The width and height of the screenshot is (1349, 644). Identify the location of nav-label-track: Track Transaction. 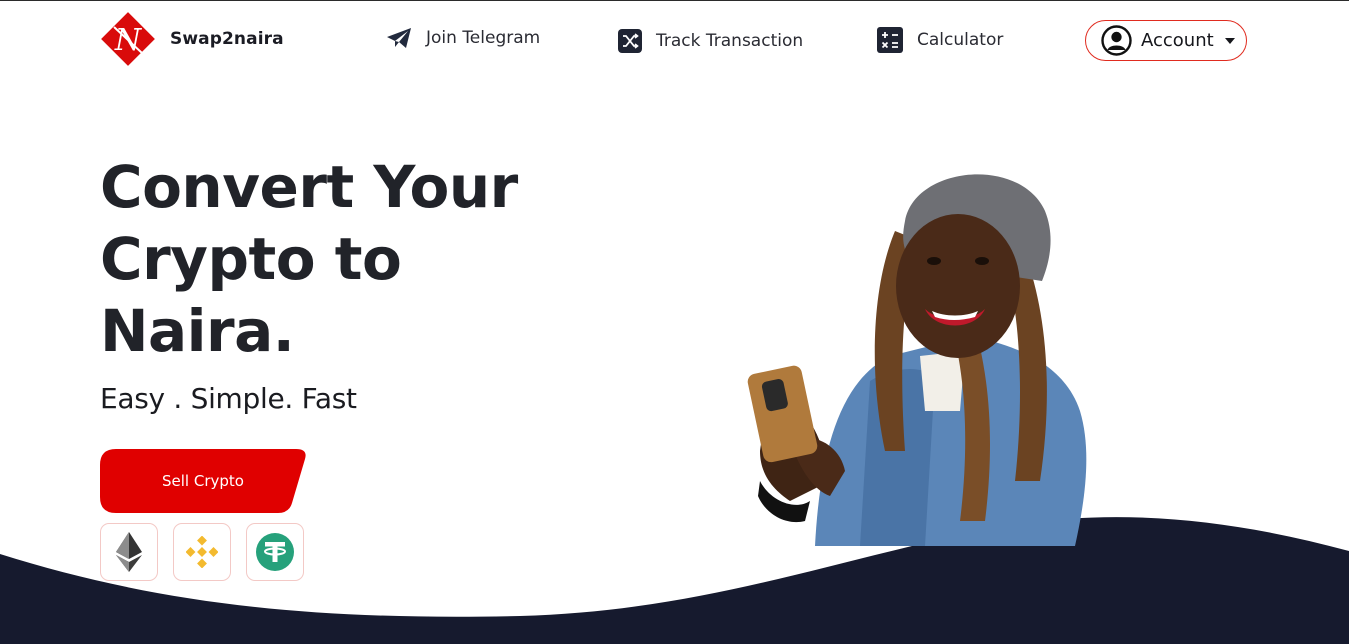
(730, 41).